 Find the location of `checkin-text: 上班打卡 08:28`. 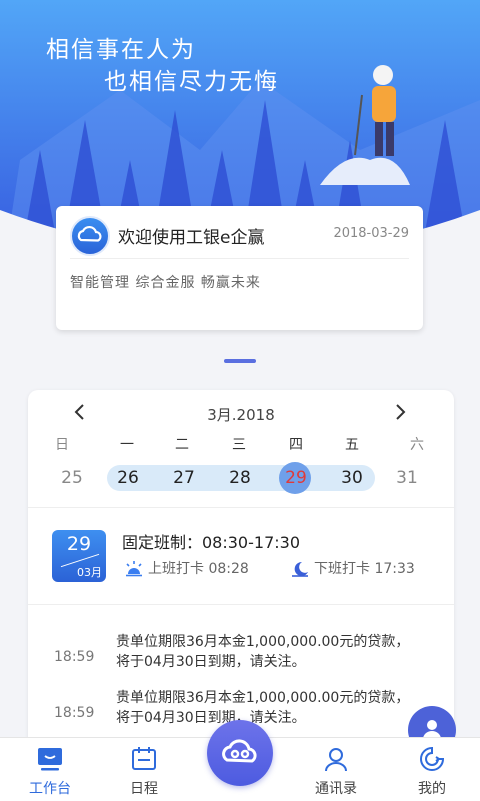

checkin-text: 上班打卡 08:28 is located at coordinates (198, 569).